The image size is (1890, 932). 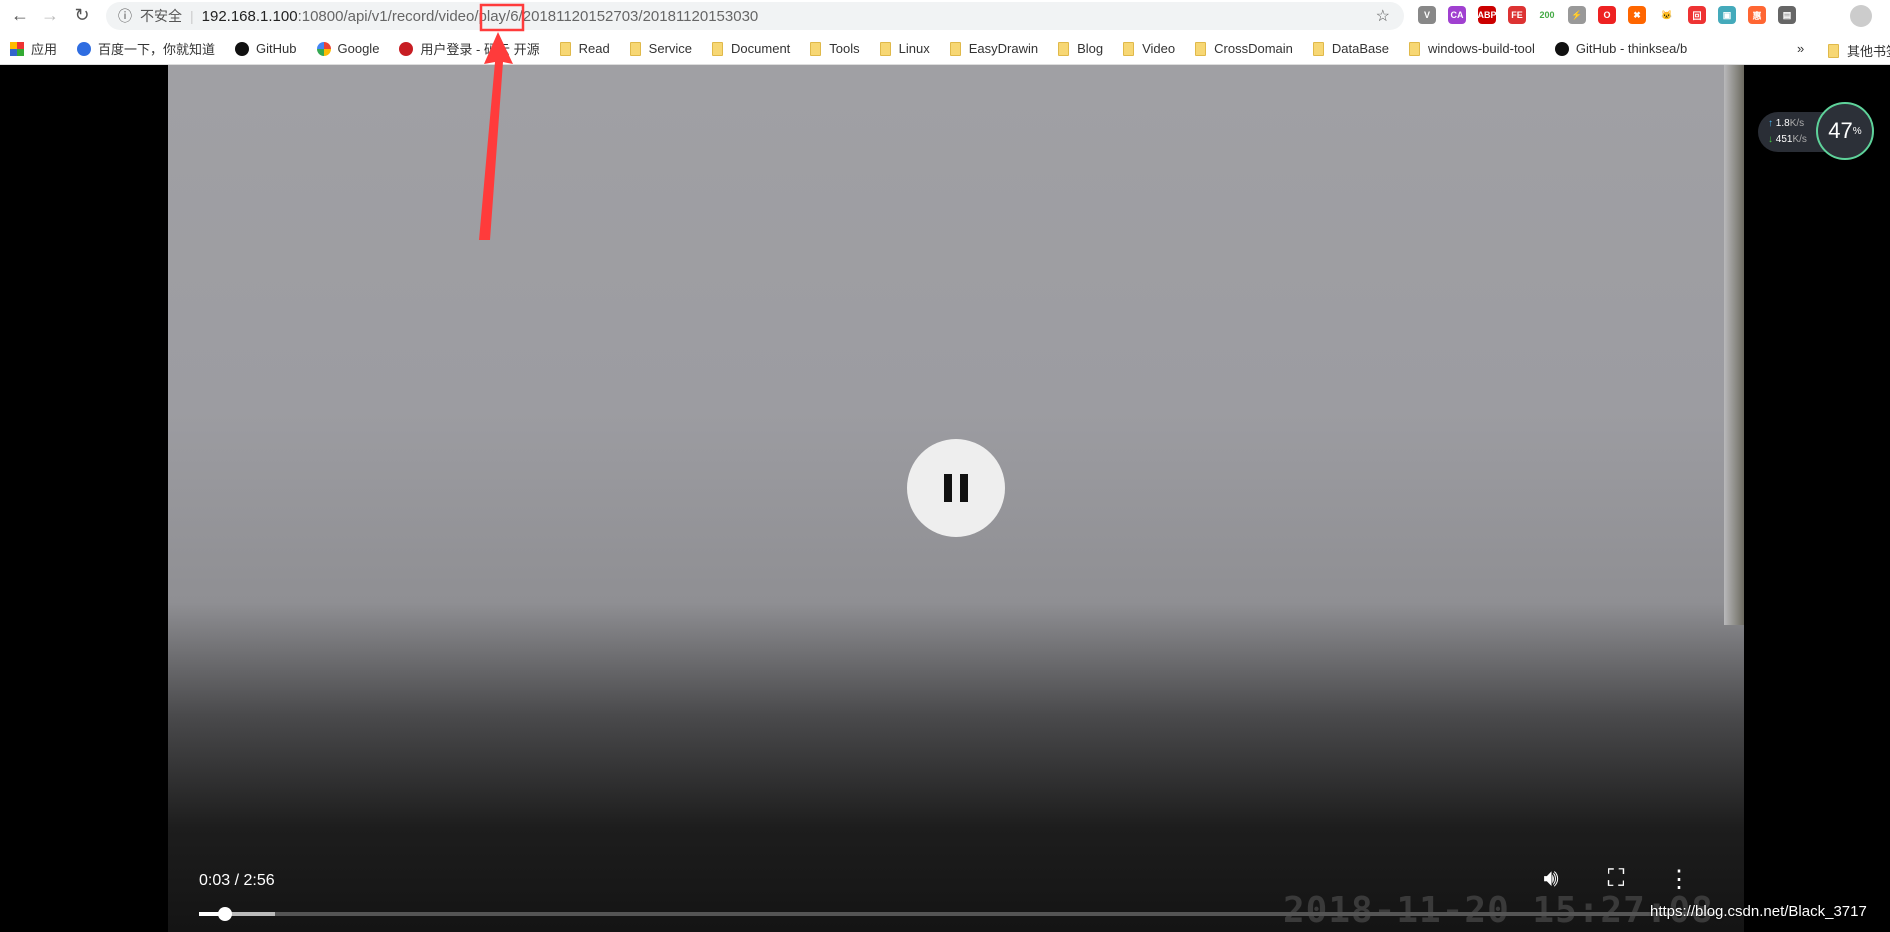 What do you see at coordinates (502, 17) in the screenshot?
I see `annotation-box` at bounding box center [502, 17].